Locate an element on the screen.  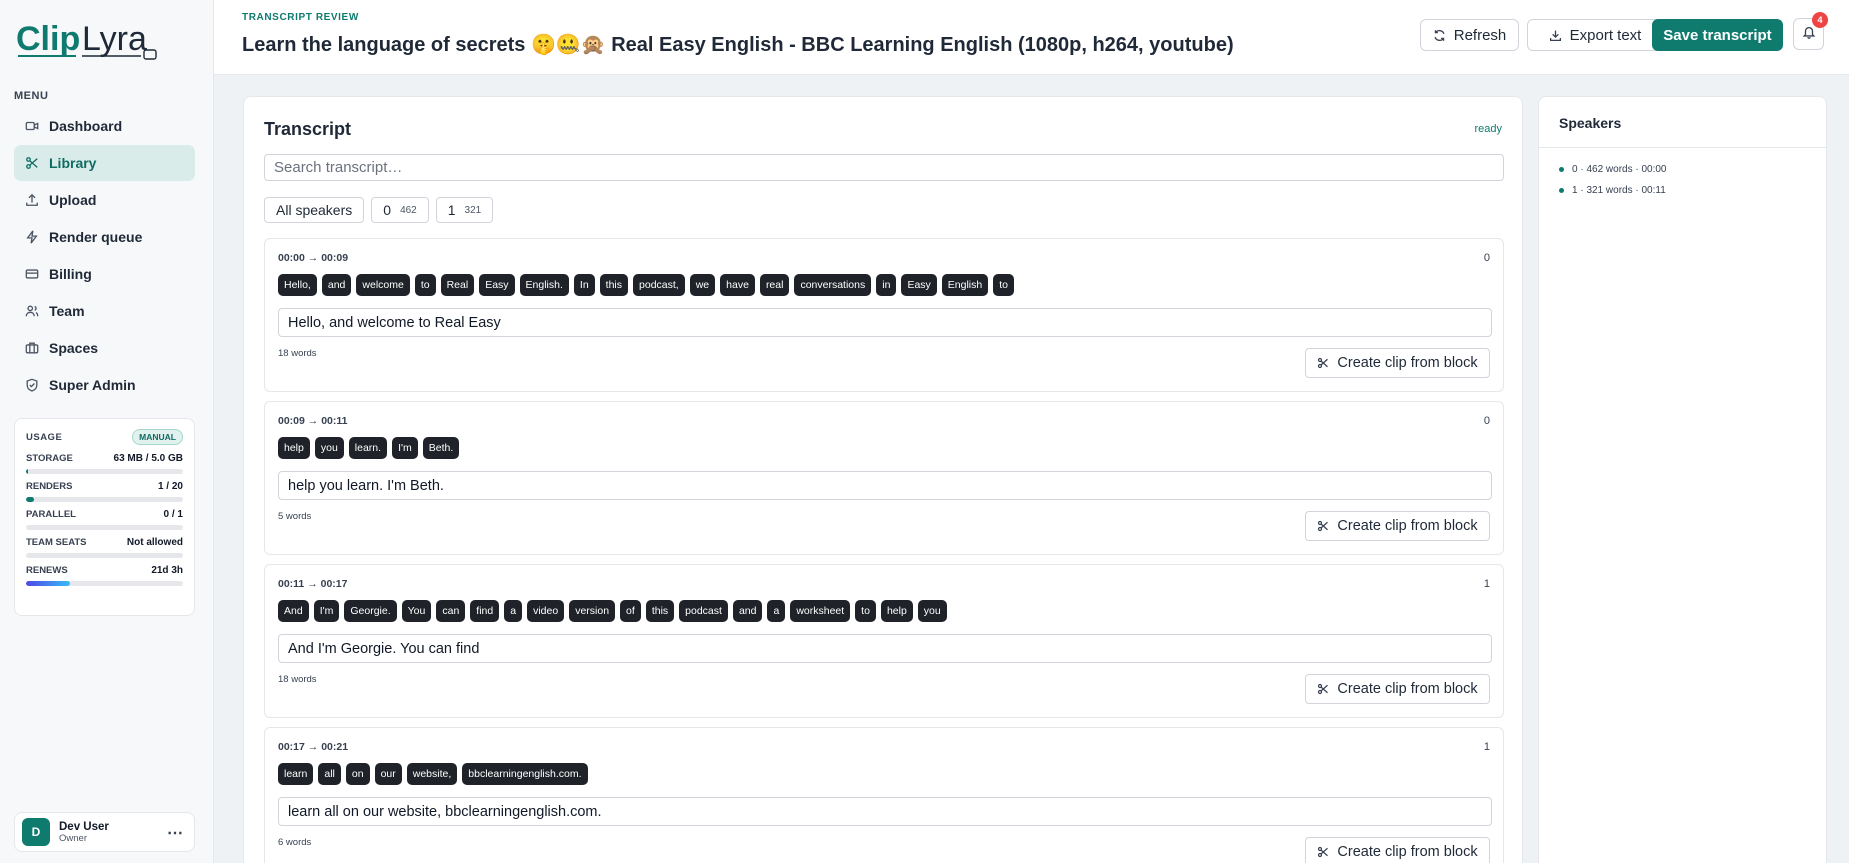
word-chip: of is located at coordinates (630, 611).